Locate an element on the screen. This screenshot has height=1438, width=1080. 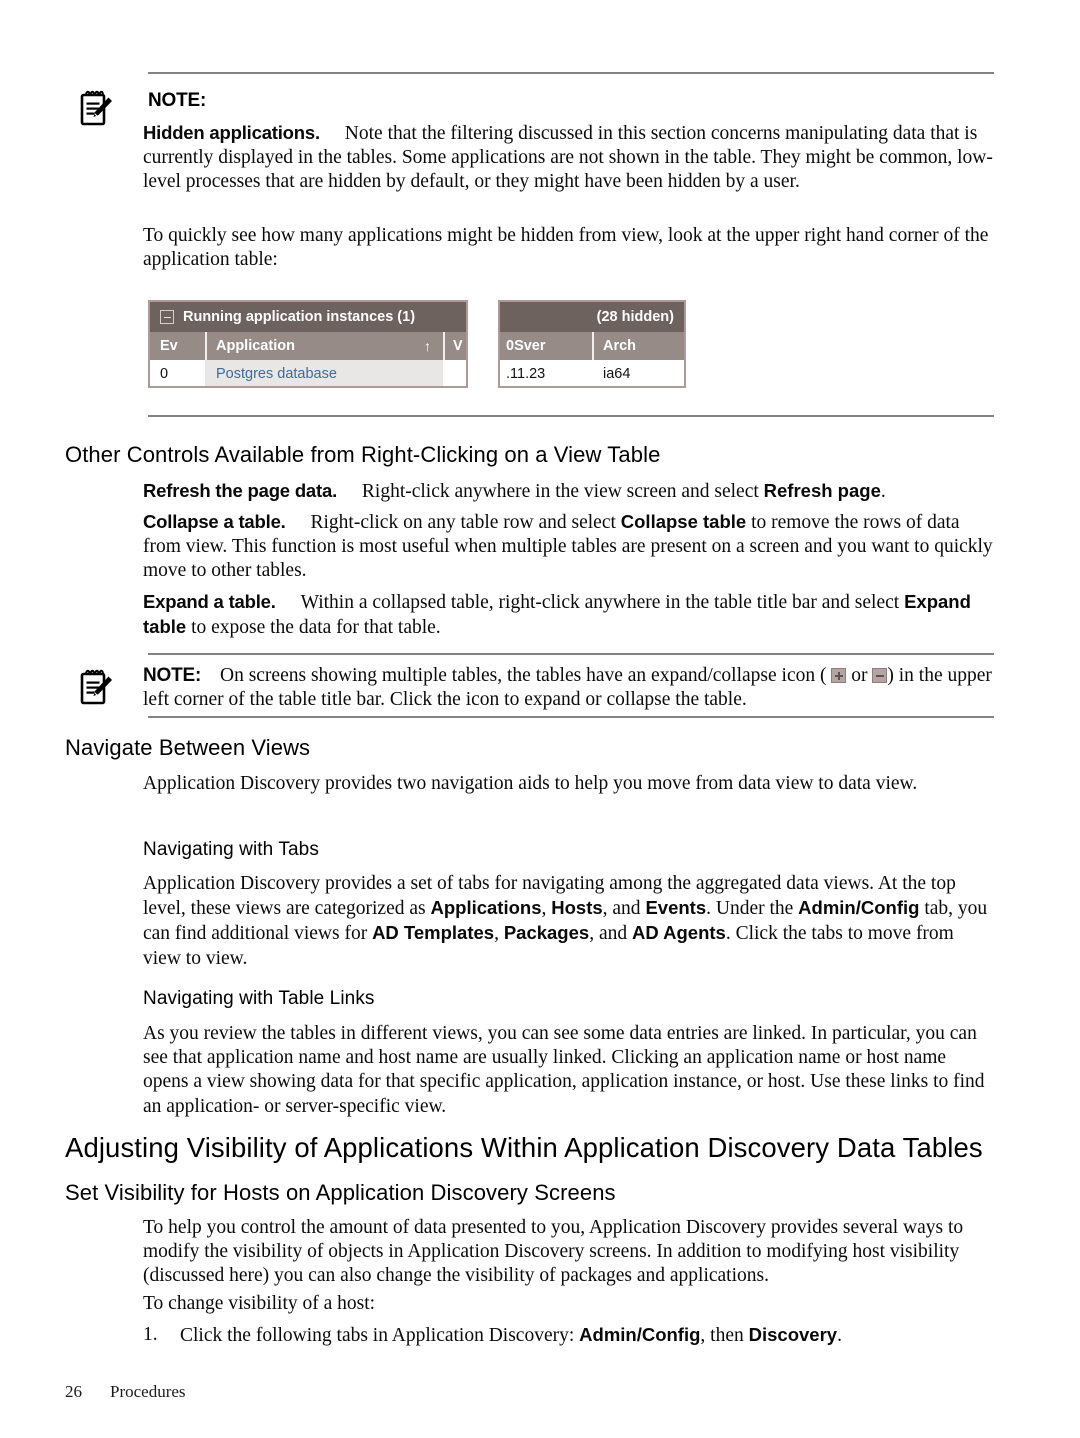
cell-application-link: Postgres database is located at coordinates (276, 373).